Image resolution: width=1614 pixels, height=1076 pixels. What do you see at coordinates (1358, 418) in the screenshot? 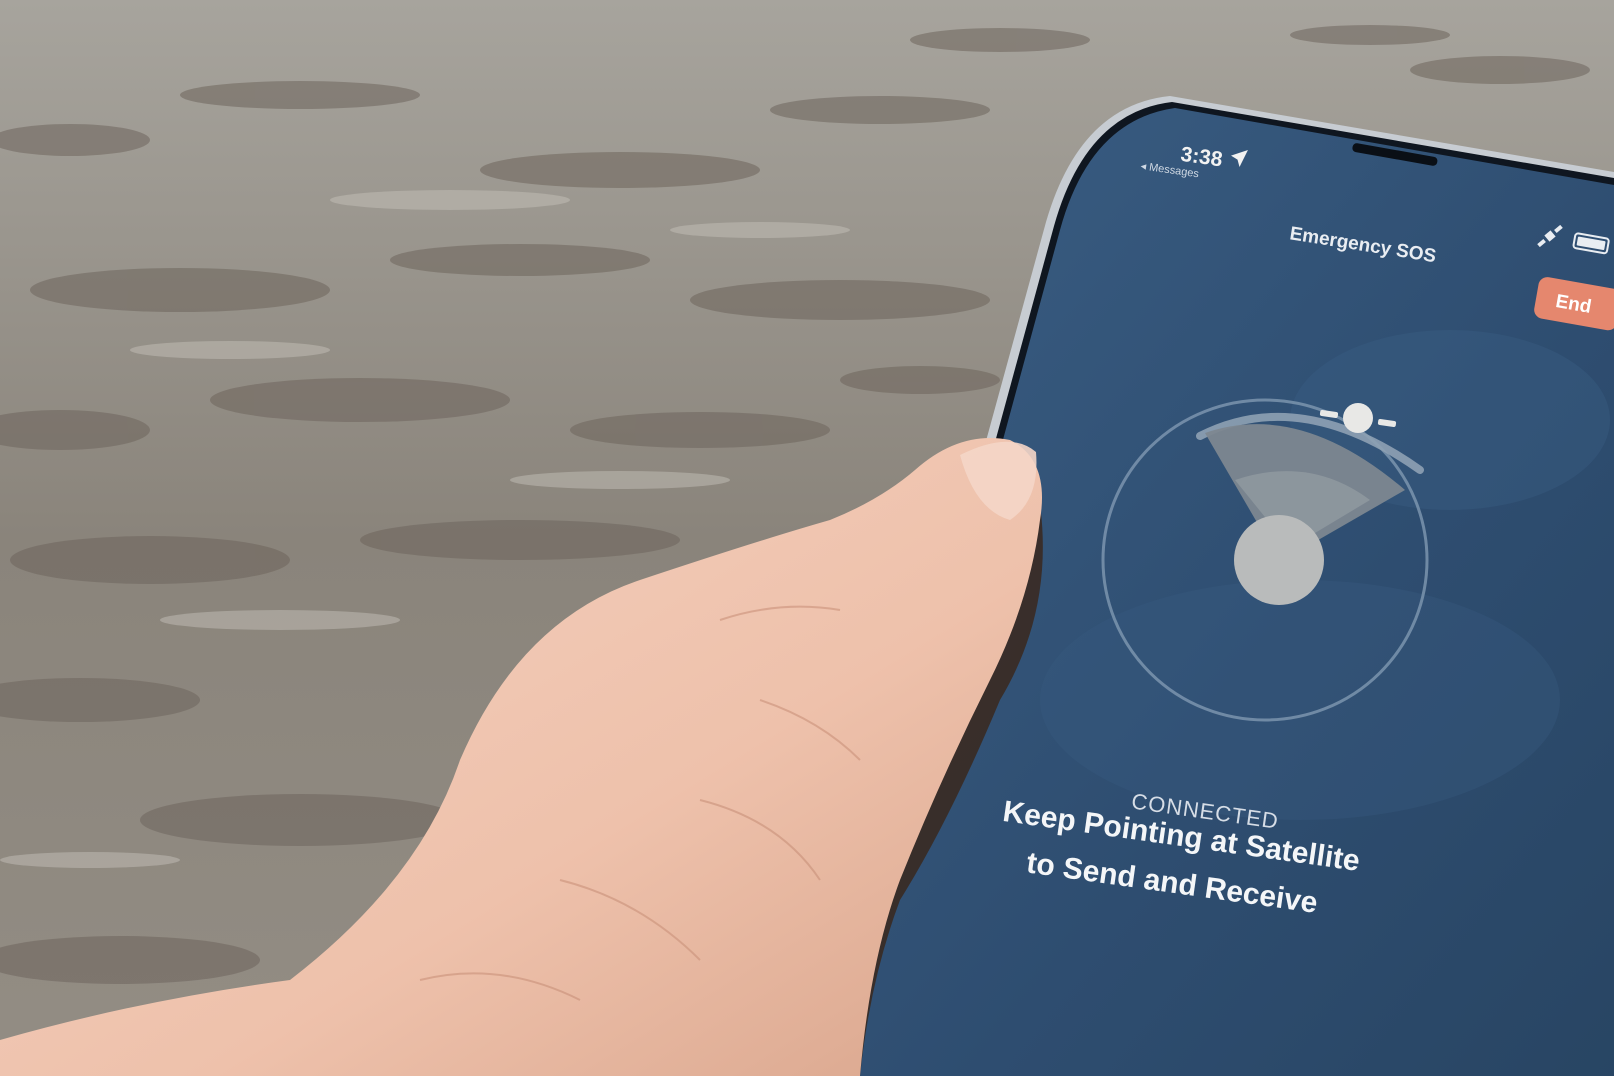
I see `satellite-marker` at bounding box center [1358, 418].